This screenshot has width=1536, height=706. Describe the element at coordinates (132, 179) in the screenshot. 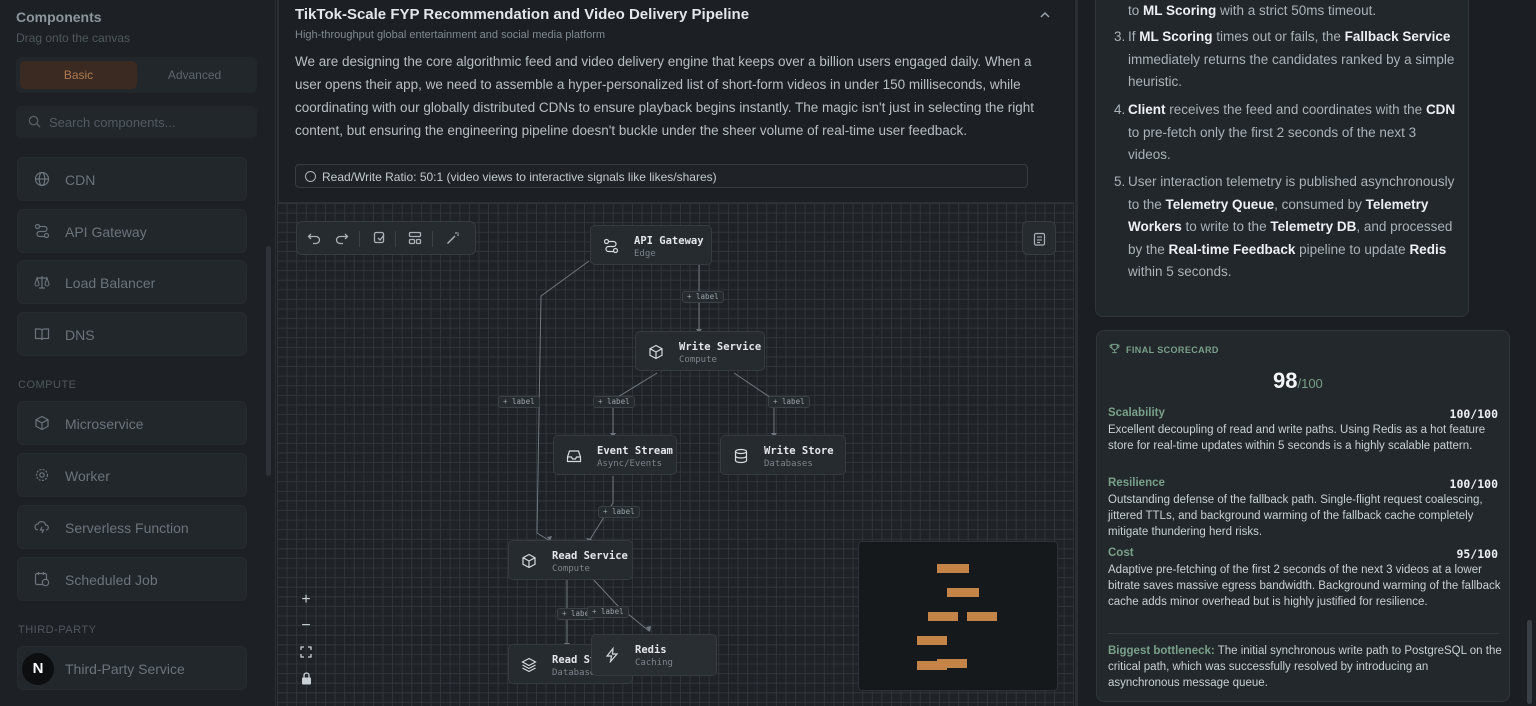

I see `component-cdn: CDN` at that location.